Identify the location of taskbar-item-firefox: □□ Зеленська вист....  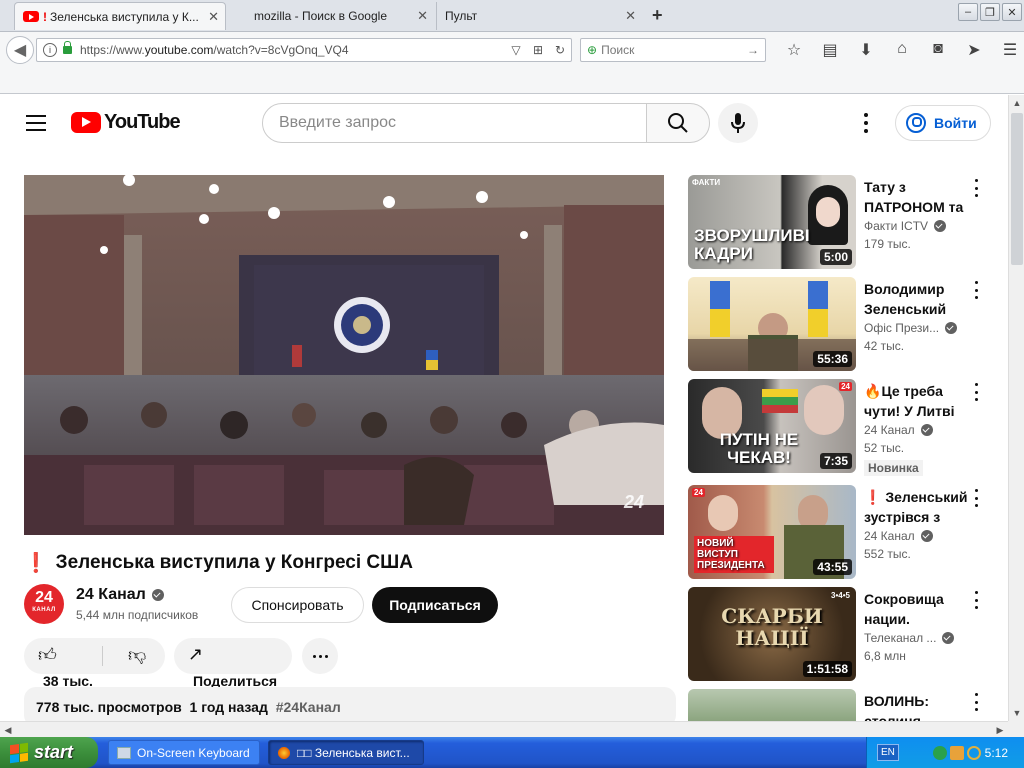
(346, 752).